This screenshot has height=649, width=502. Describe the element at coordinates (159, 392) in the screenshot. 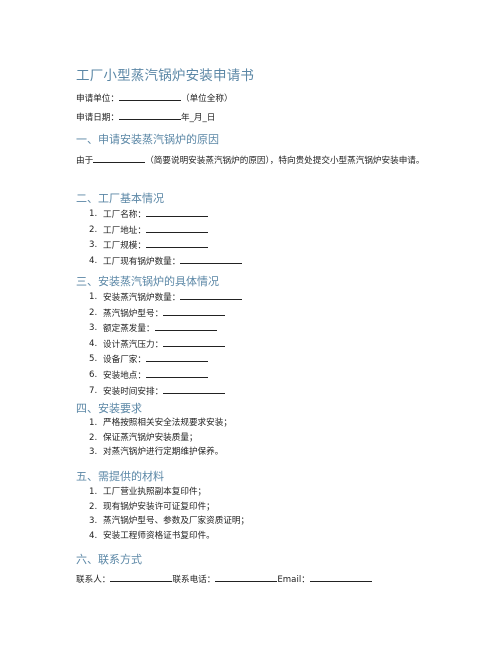

I see `list-item: 7. 安装时间安排：` at that location.